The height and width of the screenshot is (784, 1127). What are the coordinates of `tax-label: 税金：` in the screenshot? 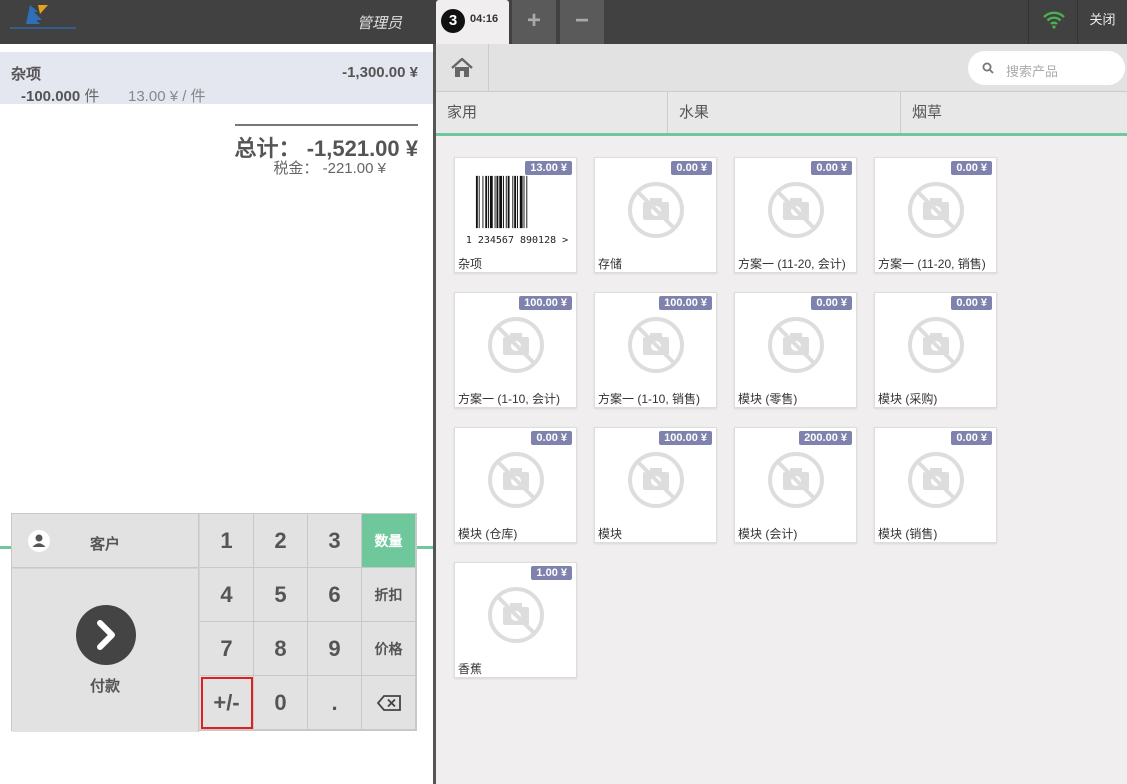 It's located at (296, 168).